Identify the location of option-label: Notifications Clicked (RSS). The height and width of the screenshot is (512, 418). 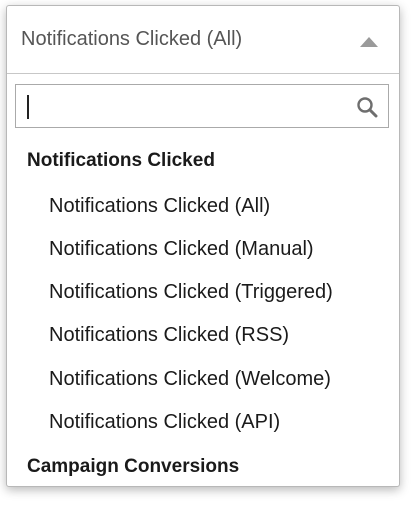
(169, 335).